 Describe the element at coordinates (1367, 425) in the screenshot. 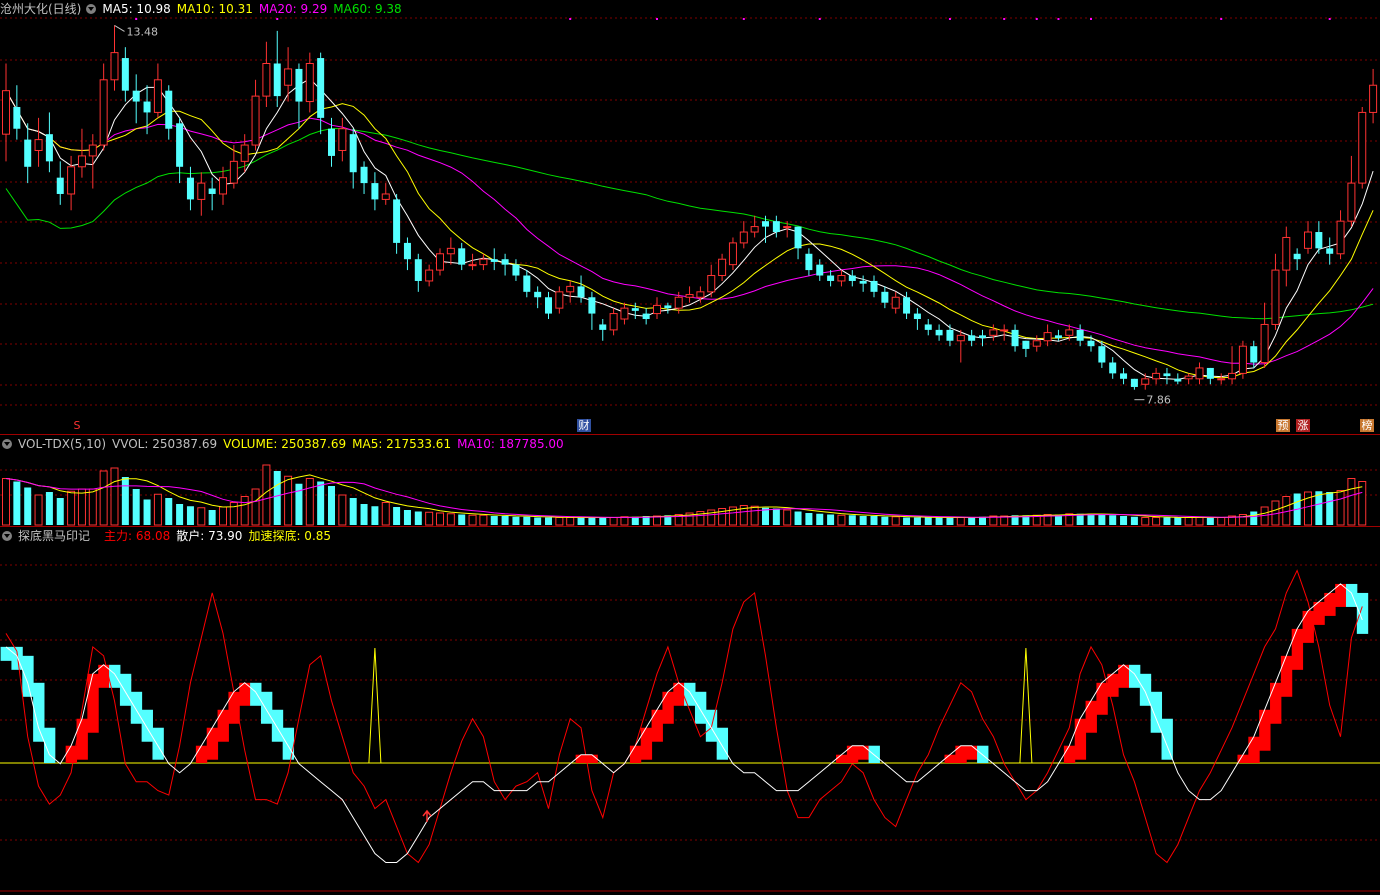

I see `badge-bang: 榜` at that location.